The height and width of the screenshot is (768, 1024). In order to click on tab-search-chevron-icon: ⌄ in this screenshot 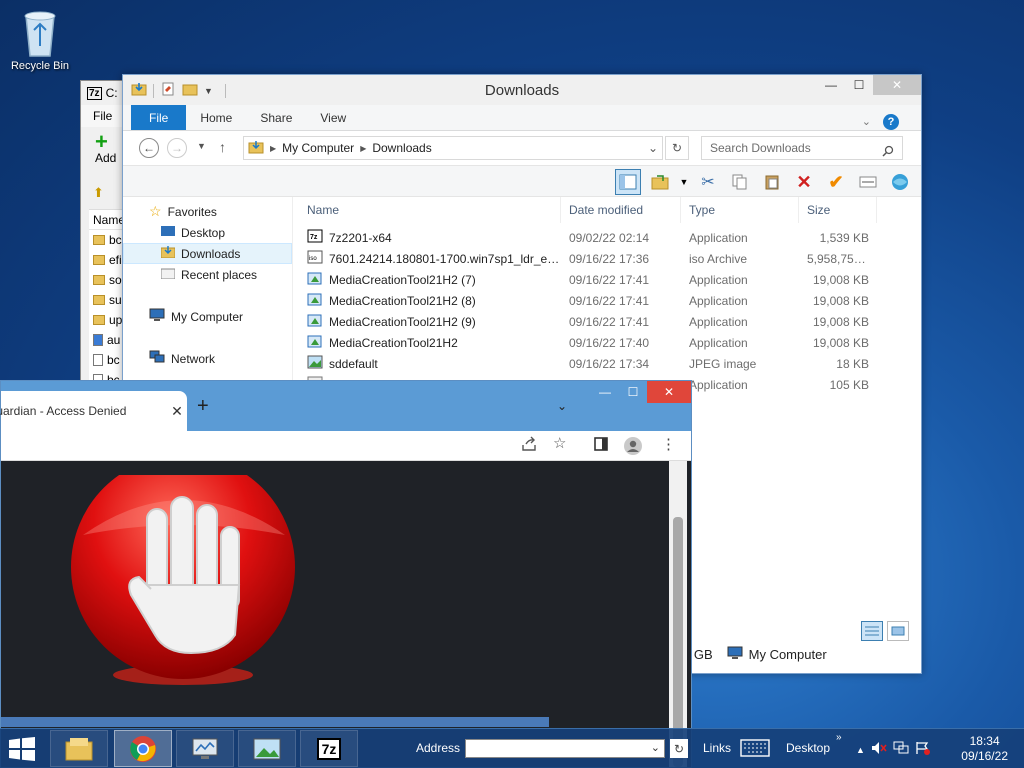, I will do `click(562, 406)`.